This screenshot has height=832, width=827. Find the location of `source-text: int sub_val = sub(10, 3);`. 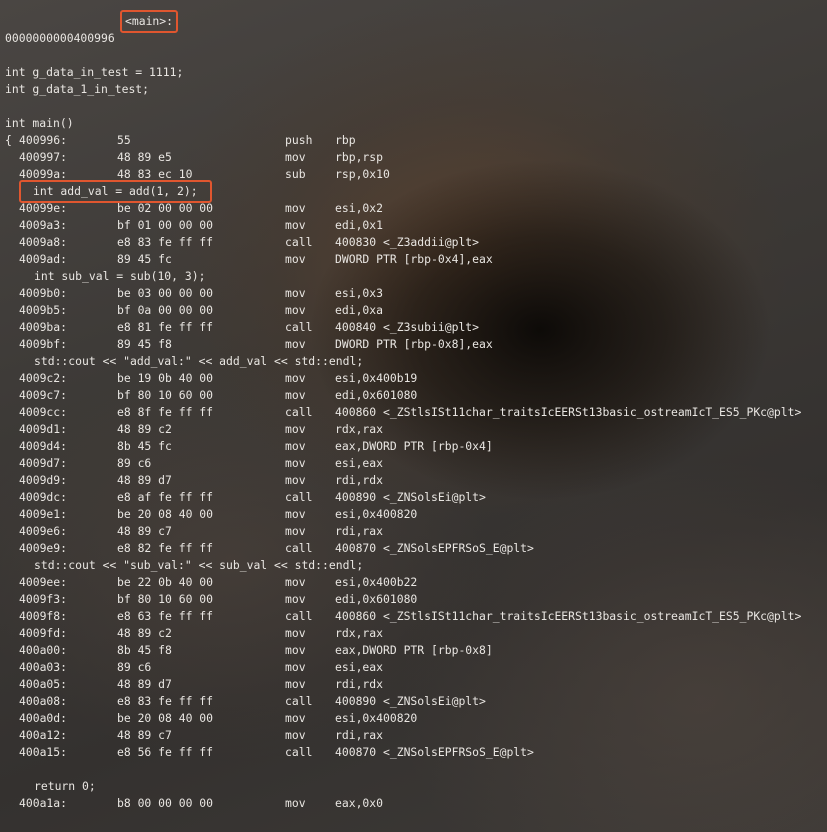

source-text: int sub_val = sub(10, 3); is located at coordinates (120, 276).